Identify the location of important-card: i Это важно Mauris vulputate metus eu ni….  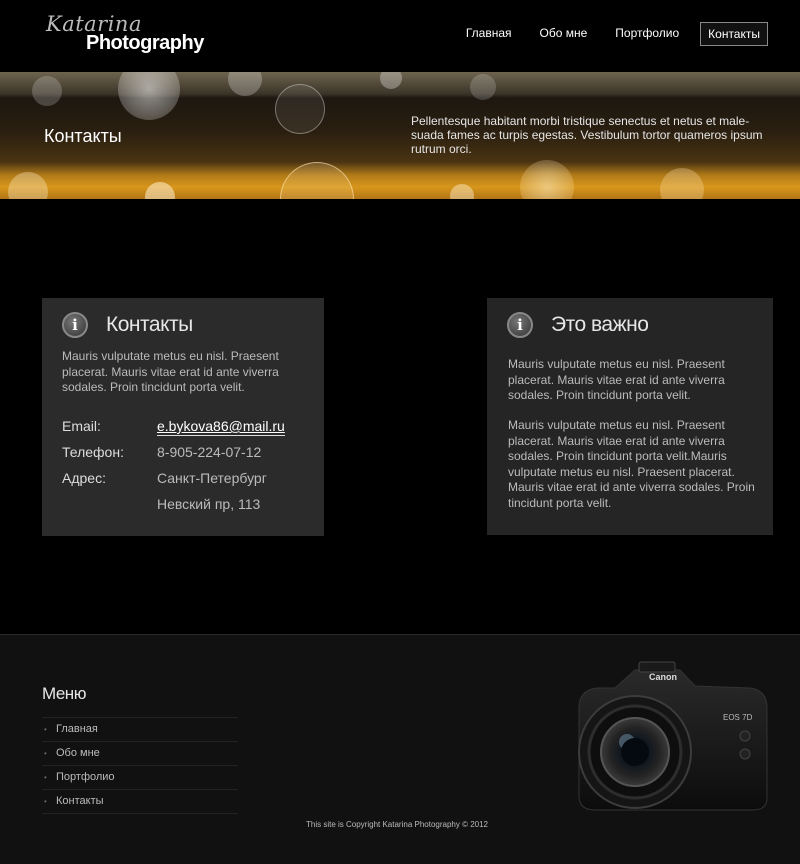
(630, 416).